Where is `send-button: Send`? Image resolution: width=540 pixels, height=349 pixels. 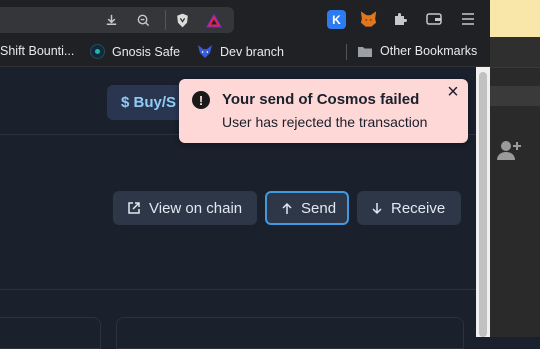 send-button: Send is located at coordinates (307, 208).